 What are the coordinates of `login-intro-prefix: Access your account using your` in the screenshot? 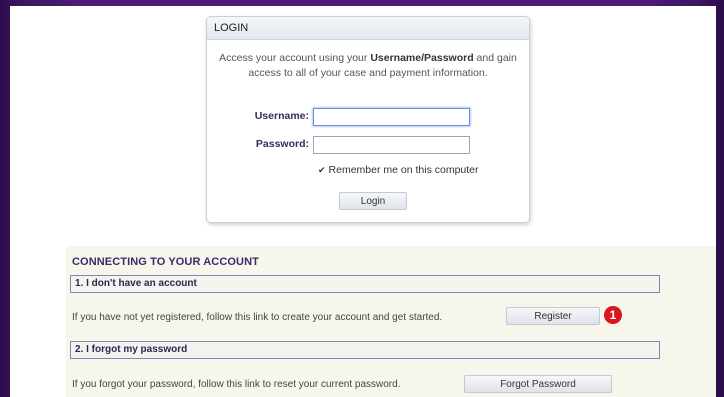 It's located at (295, 58).